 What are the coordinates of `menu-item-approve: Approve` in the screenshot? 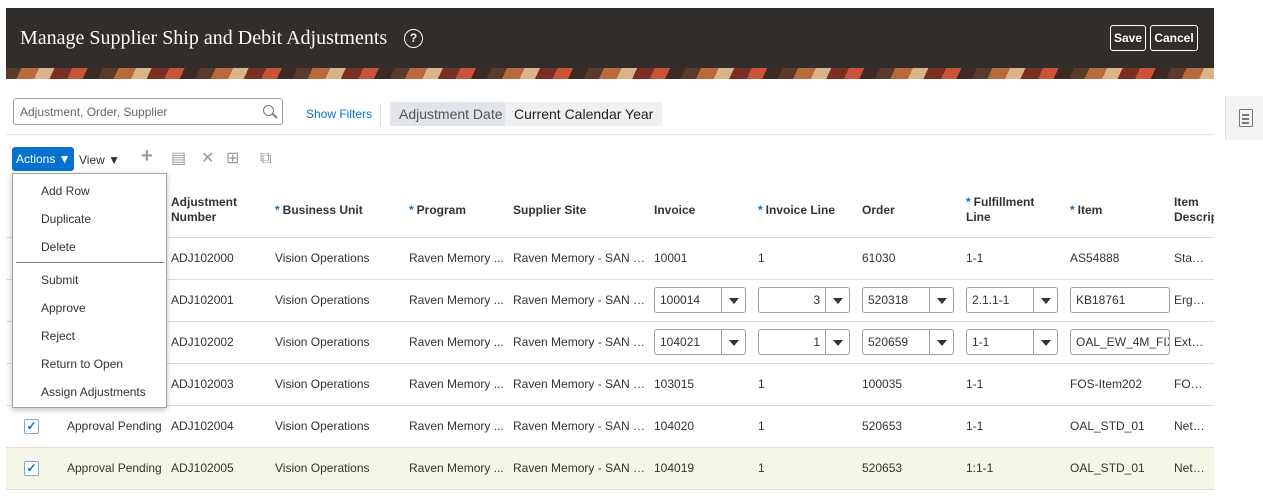 It's located at (63, 308).